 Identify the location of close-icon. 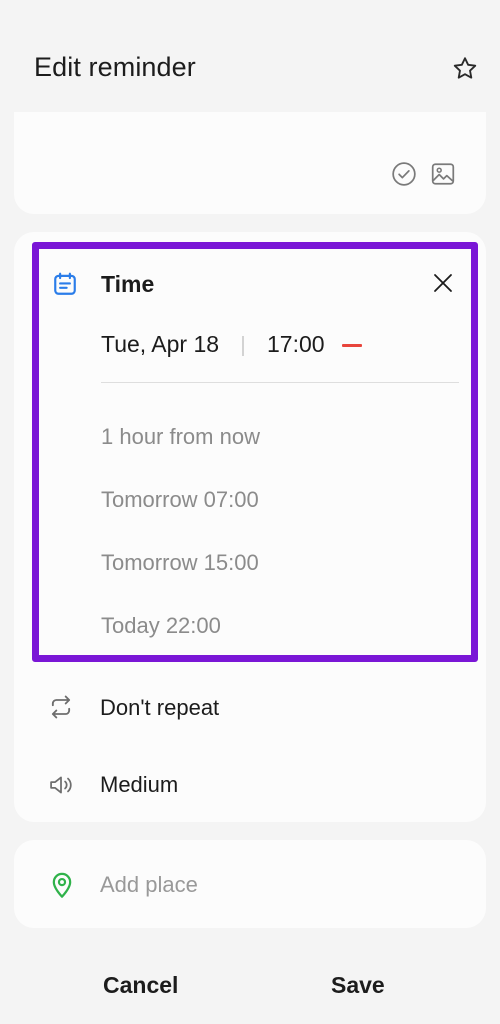
(443, 283).